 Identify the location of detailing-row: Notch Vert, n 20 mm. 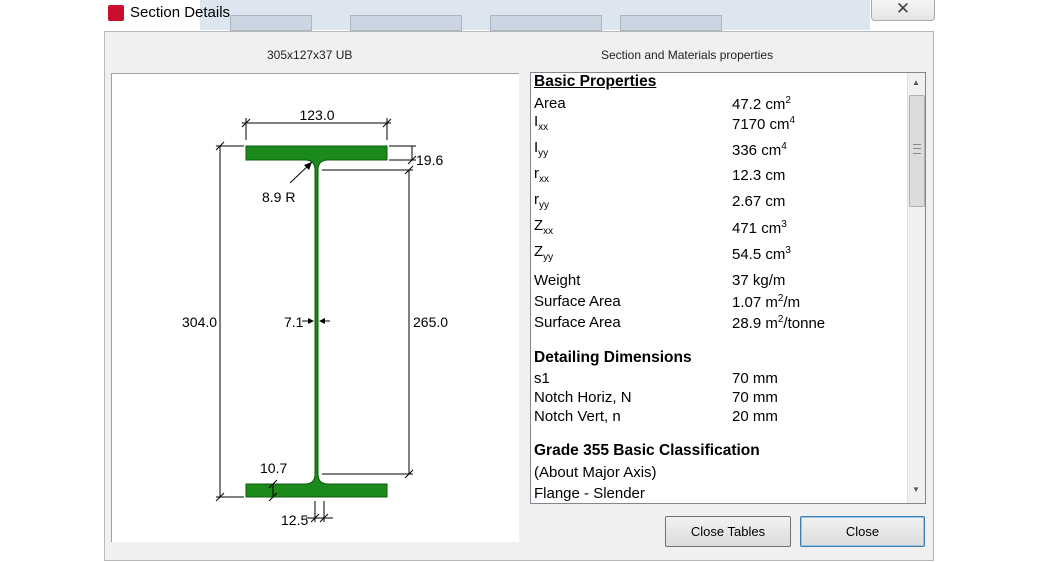
(717, 416).